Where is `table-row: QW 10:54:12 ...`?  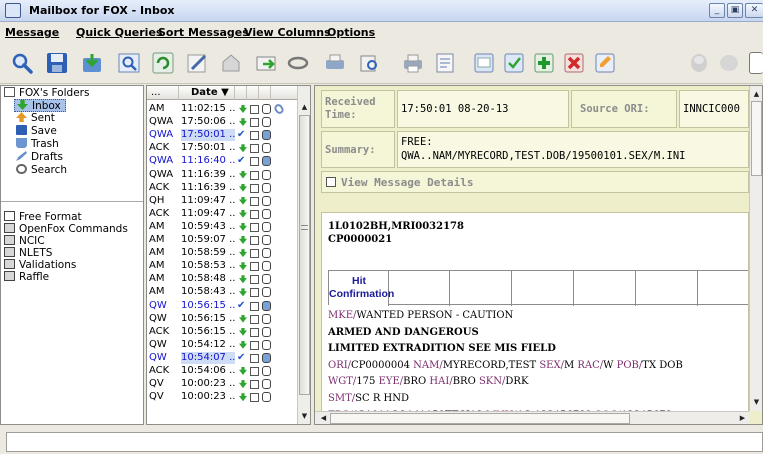 table-row: QW 10:54:12 ... is located at coordinates (221, 345).